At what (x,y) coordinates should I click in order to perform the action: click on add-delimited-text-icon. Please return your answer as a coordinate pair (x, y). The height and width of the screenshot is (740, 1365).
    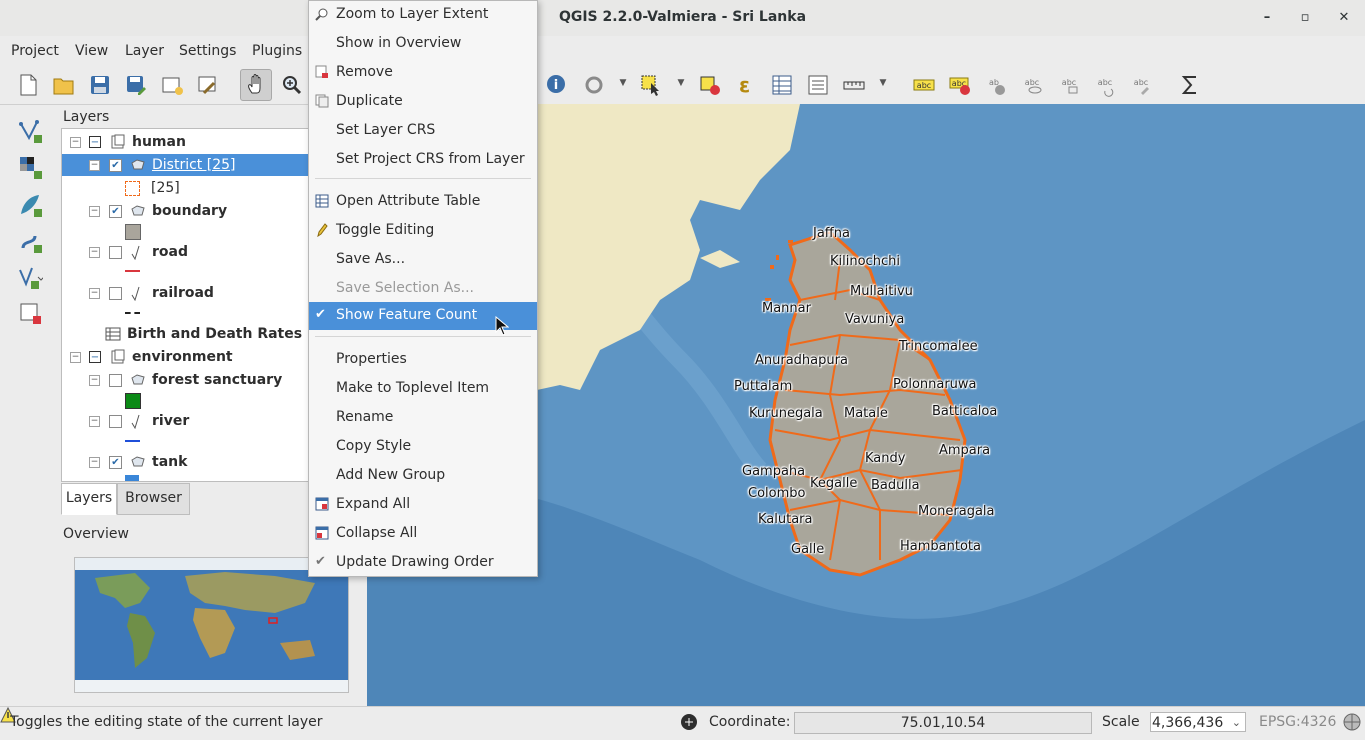
    Looking at the image, I should click on (30, 277).